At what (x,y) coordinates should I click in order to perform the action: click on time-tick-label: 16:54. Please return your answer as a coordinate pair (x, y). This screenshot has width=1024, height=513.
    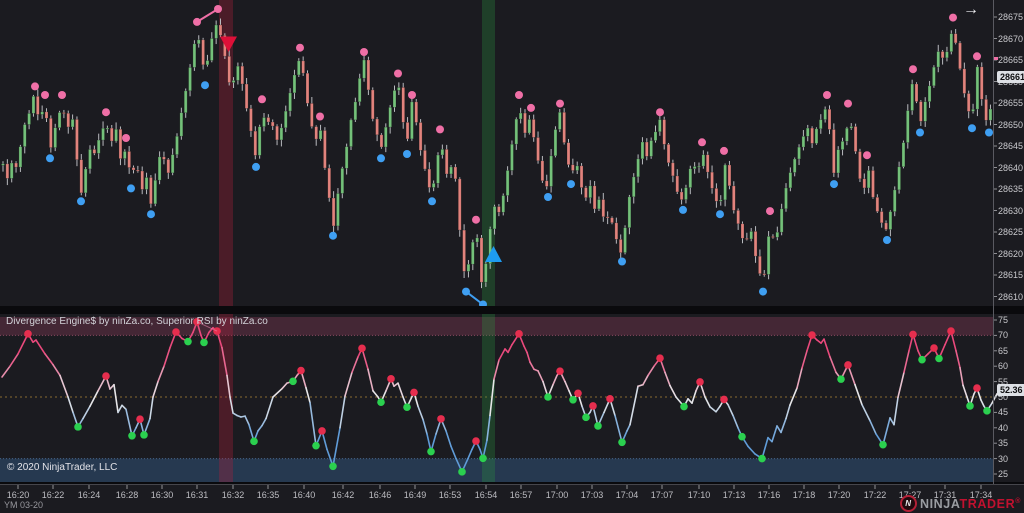
    Looking at the image, I should click on (486, 495).